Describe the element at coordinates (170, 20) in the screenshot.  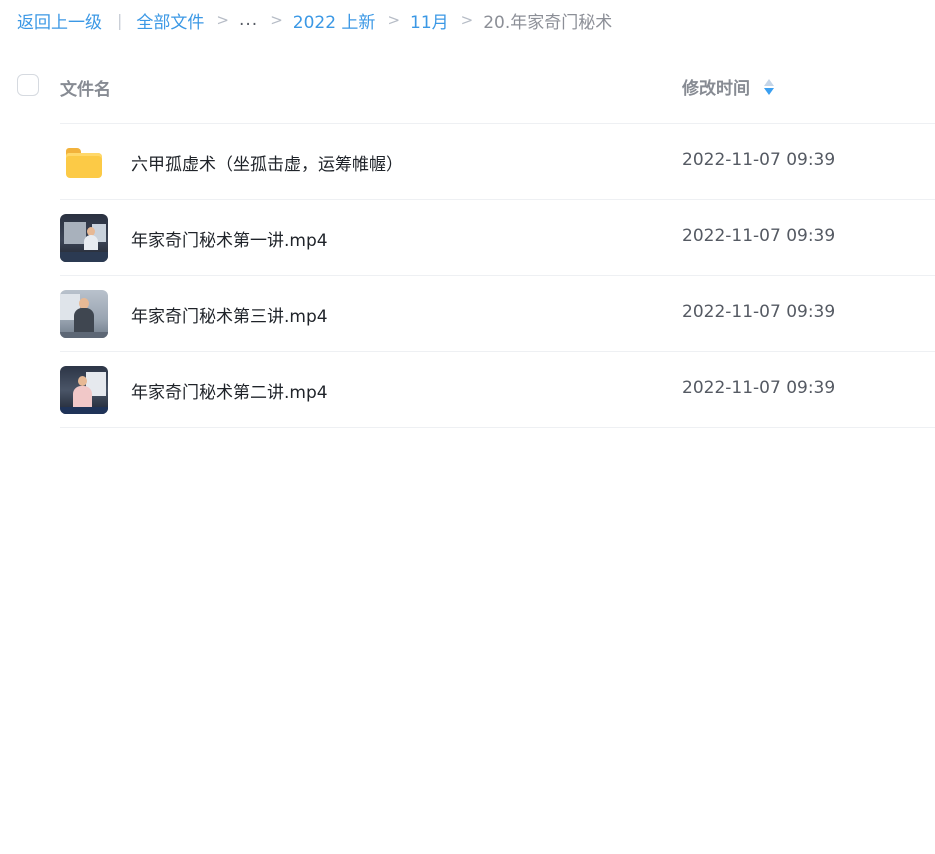
I see `breadcrumb-all-files: 全部文件` at that location.